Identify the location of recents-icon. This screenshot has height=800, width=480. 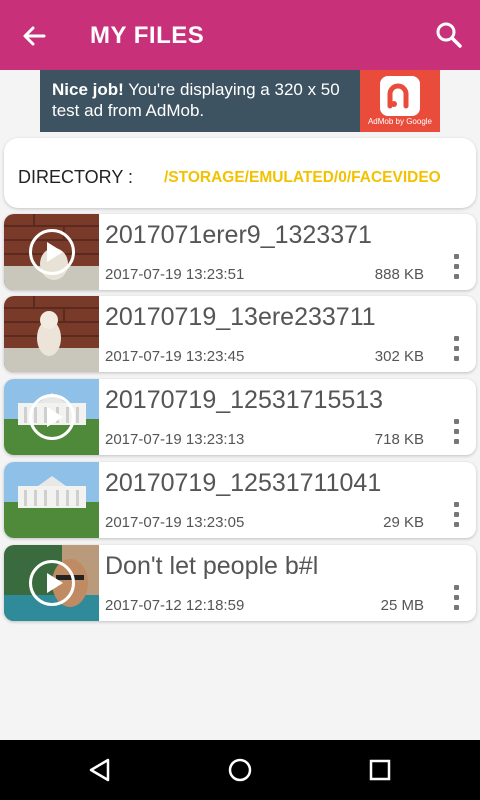
(380, 770).